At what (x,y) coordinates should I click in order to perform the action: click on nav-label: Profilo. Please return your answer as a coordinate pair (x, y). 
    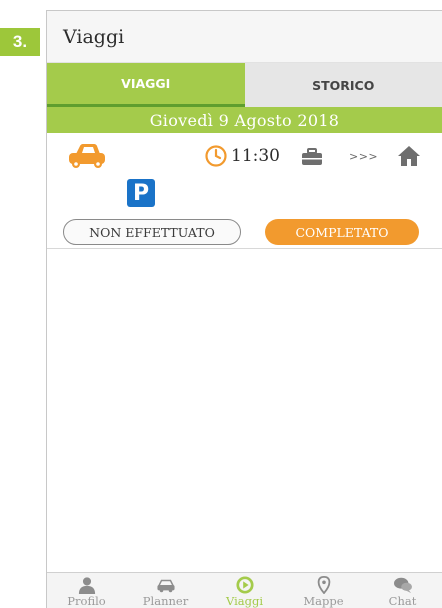
    Looking at the image, I should click on (86, 601).